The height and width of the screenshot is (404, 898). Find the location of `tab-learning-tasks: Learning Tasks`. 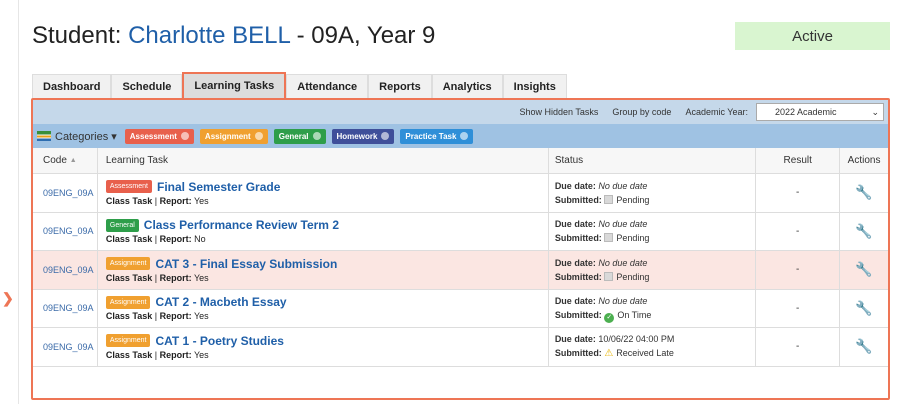

tab-learning-tasks: Learning Tasks is located at coordinates (234, 85).